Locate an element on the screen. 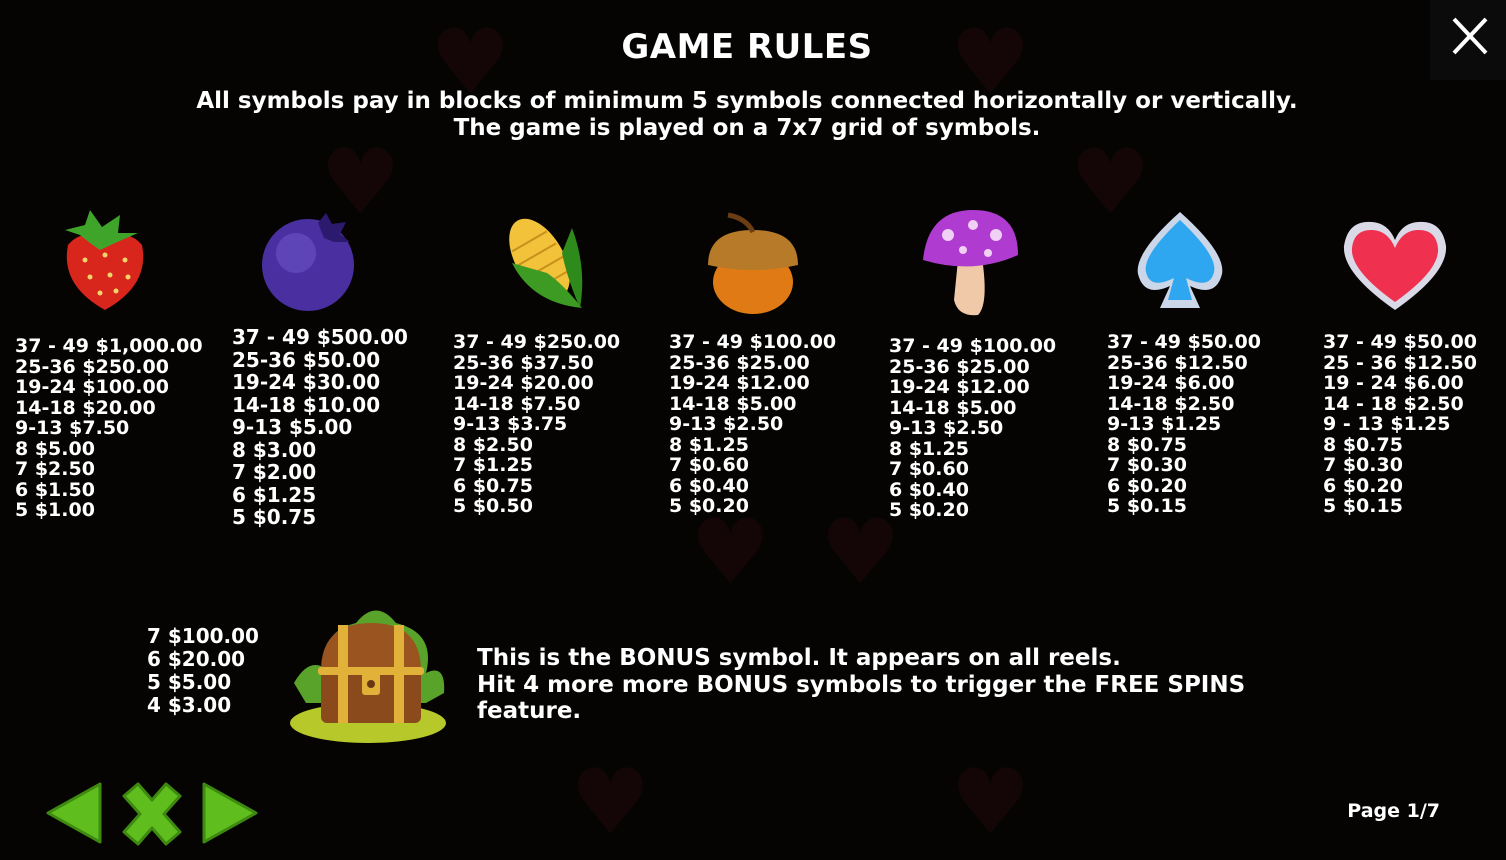  blueberry-icon is located at coordinates (308, 262).